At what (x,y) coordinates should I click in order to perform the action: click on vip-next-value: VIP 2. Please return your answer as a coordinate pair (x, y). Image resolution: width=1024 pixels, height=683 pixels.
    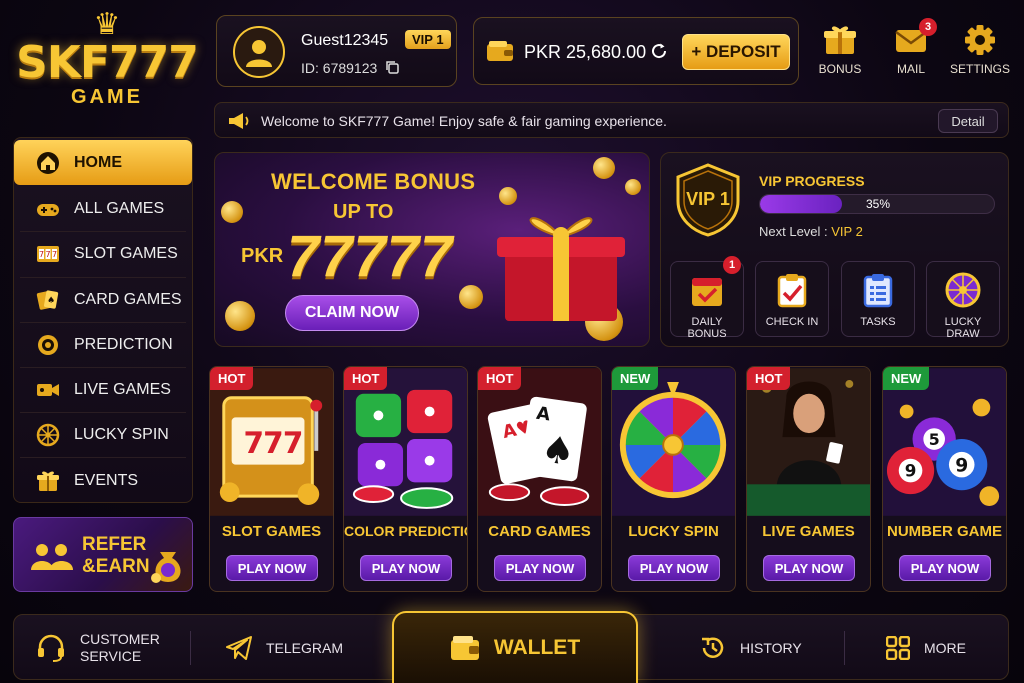
    Looking at the image, I should click on (847, 231).